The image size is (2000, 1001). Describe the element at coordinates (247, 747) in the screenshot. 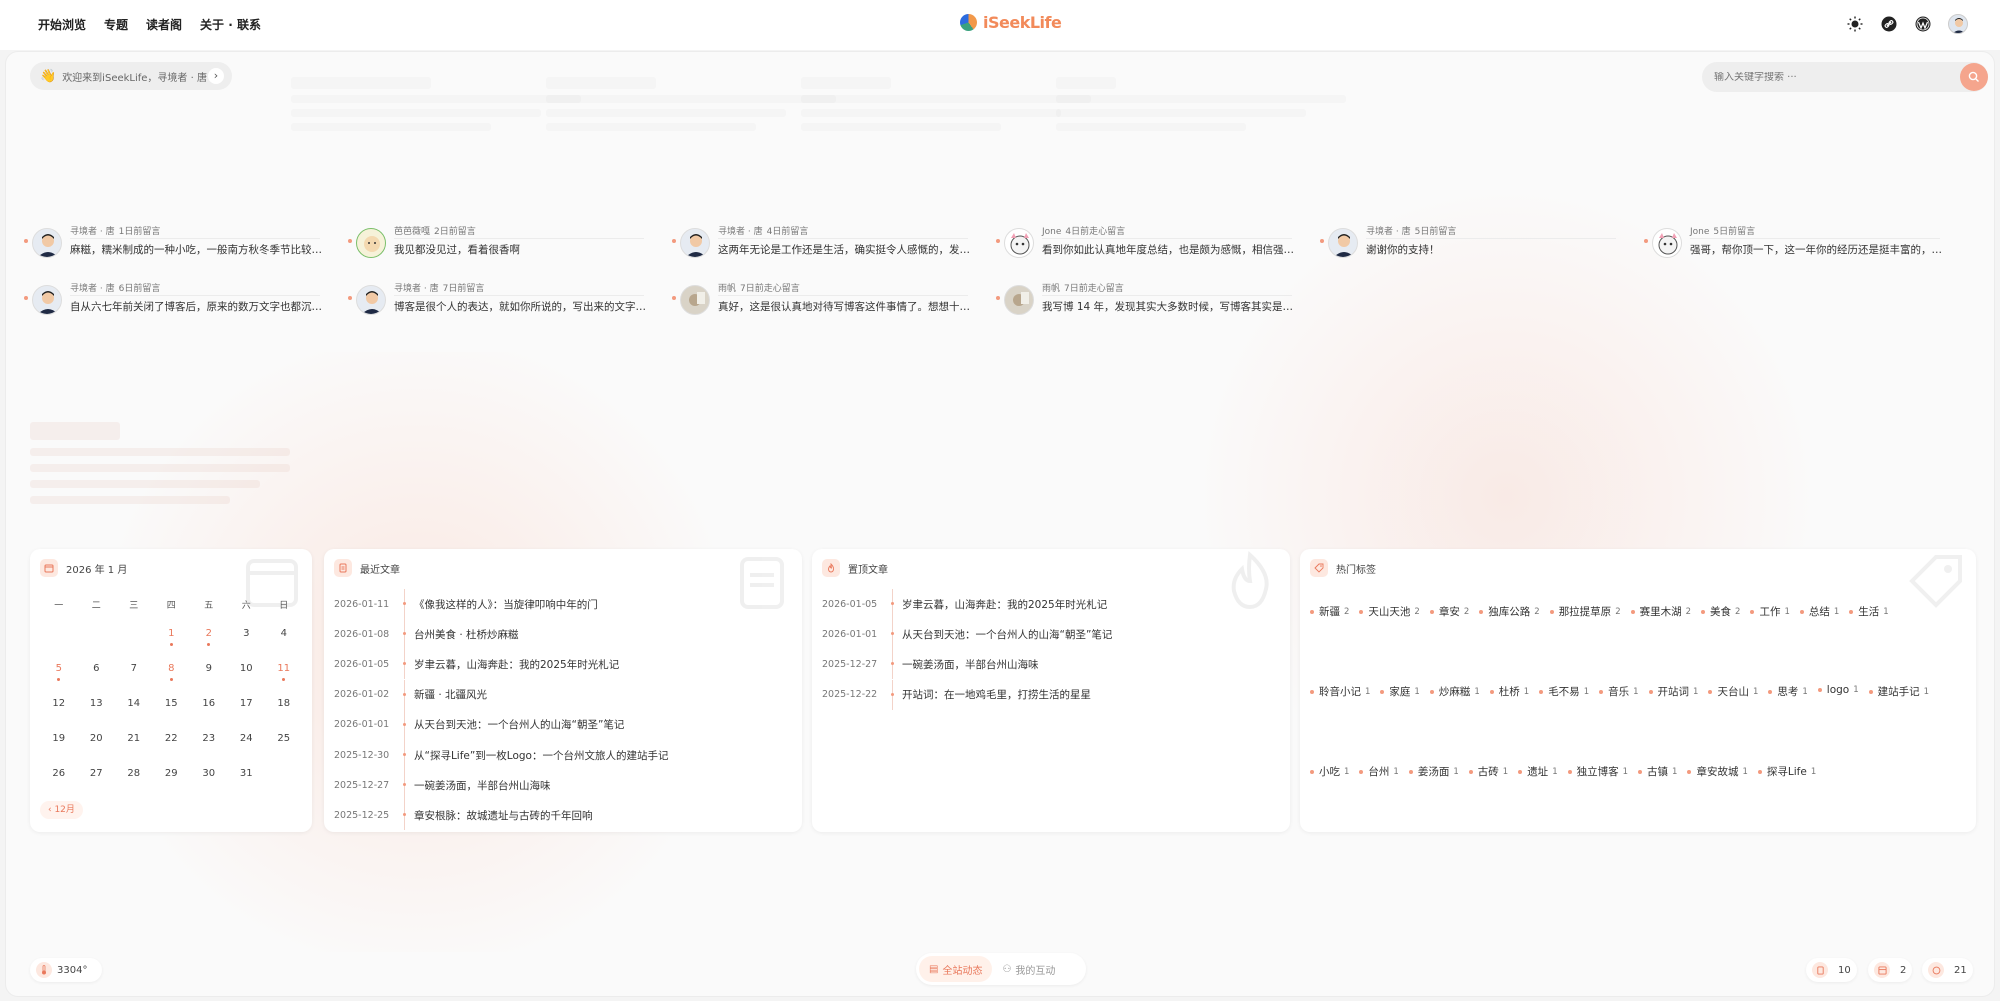

I see `calendar-day: 24` at that location.